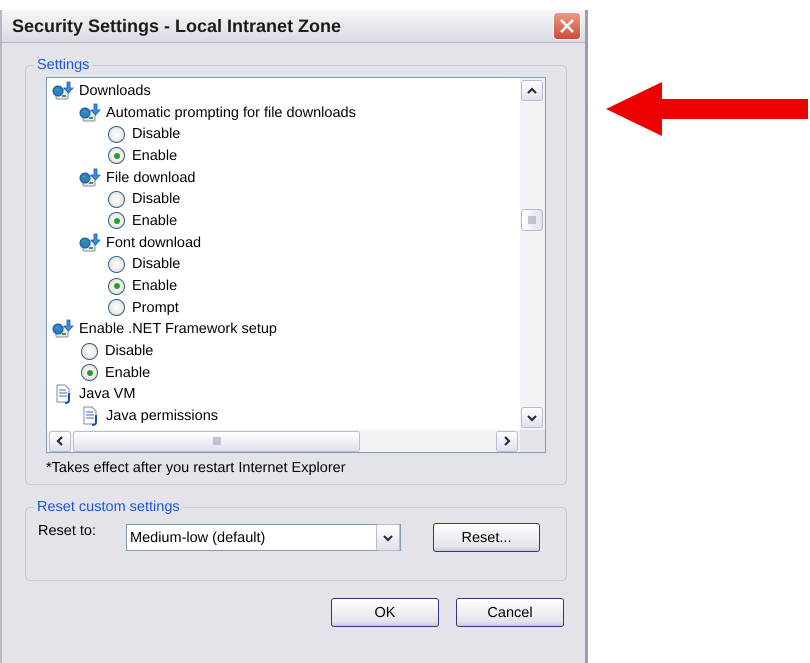 The height and width of the screenshot is (663, 810). I want to click on reset-level-dropdown: Medium-low (default), so click(263, 537).